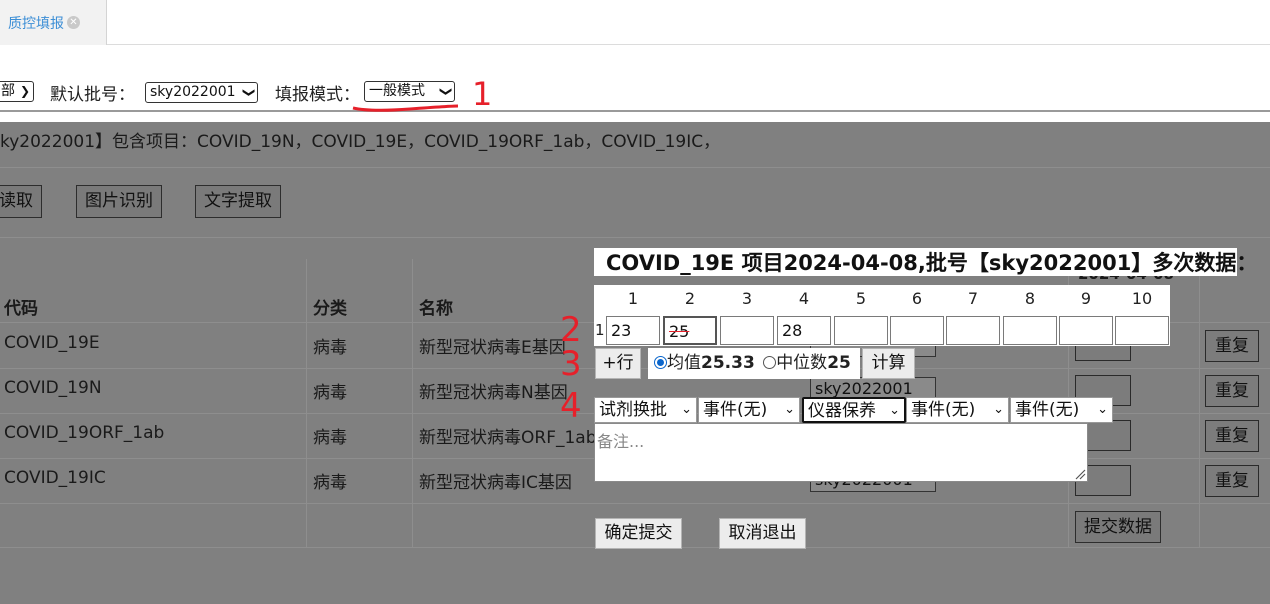 Image resolution: width=1270 pixels, height=604 pixels. I want to click on row-divider, so click(635, 503).